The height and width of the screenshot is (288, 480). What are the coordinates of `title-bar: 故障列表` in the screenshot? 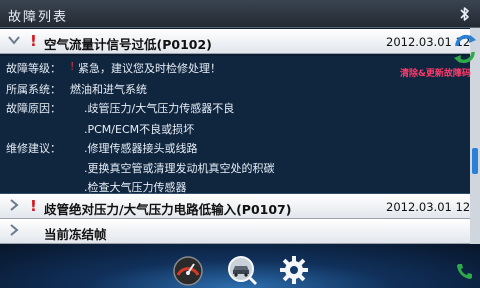 It's located at (240, 14).